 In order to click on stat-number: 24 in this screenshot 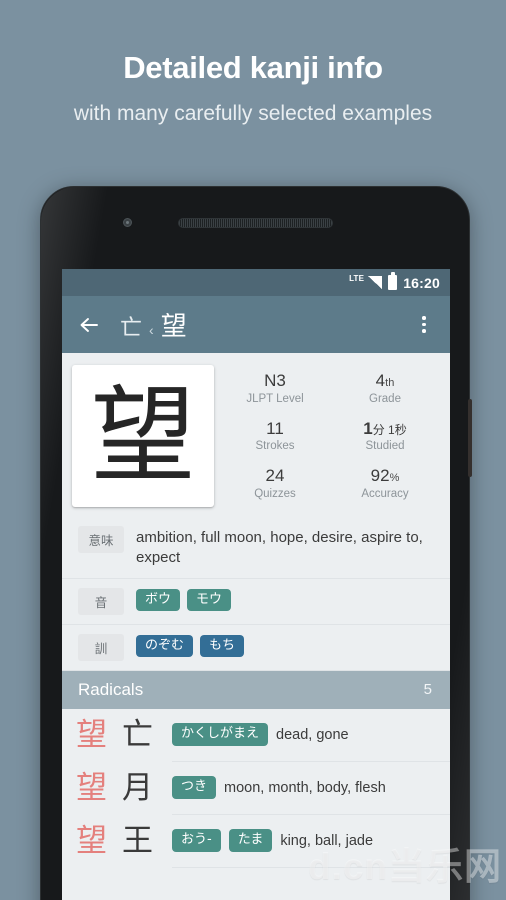, I will do `click(275, 475)`.